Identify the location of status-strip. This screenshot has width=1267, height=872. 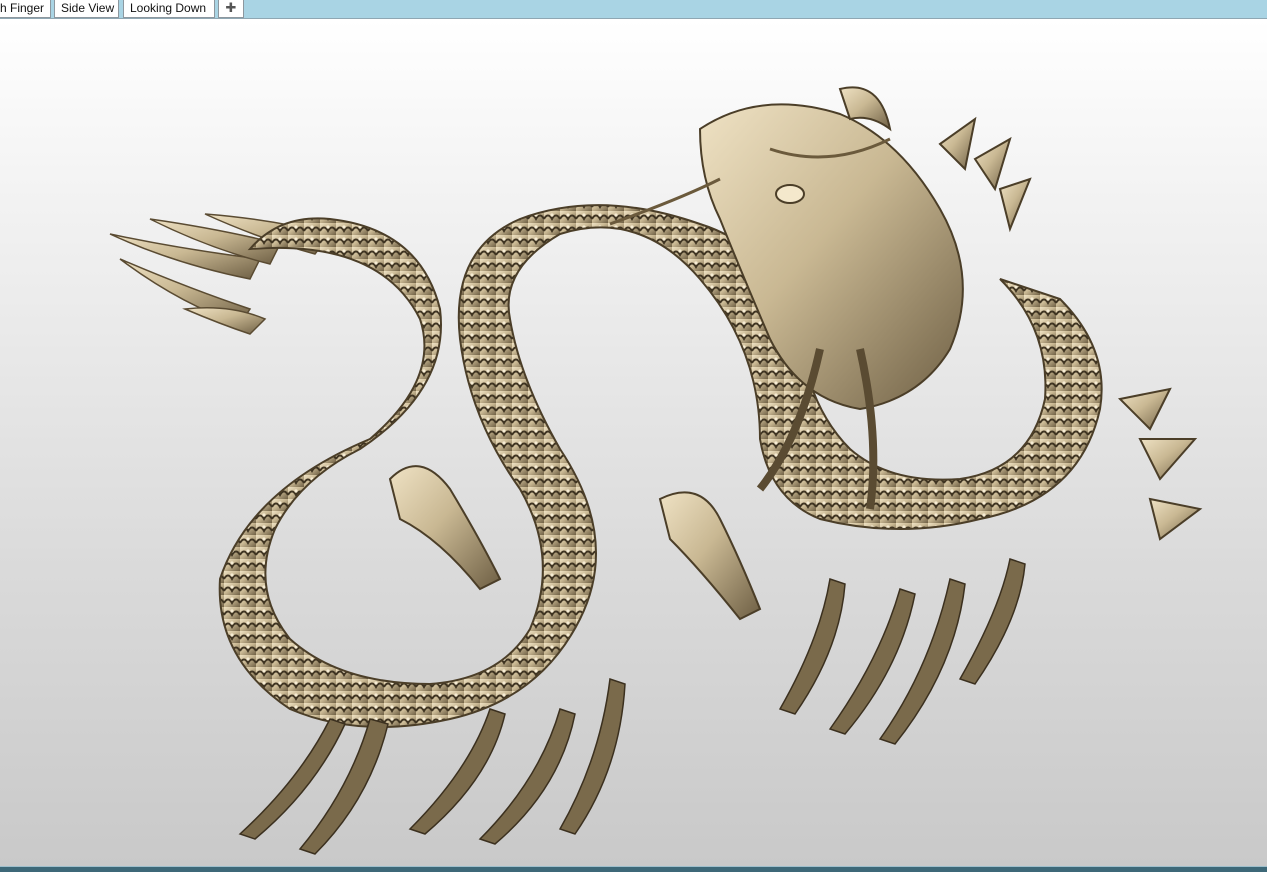
(633, 869).